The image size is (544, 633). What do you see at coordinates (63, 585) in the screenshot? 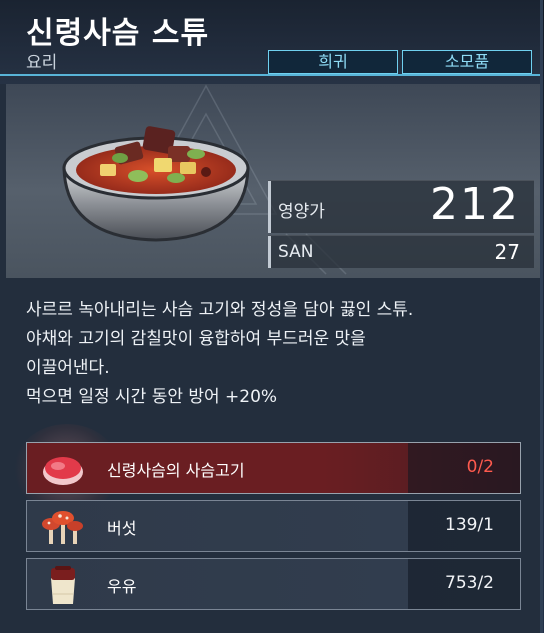
I see `milk-jar-icon` at bounding box center [63, 585].